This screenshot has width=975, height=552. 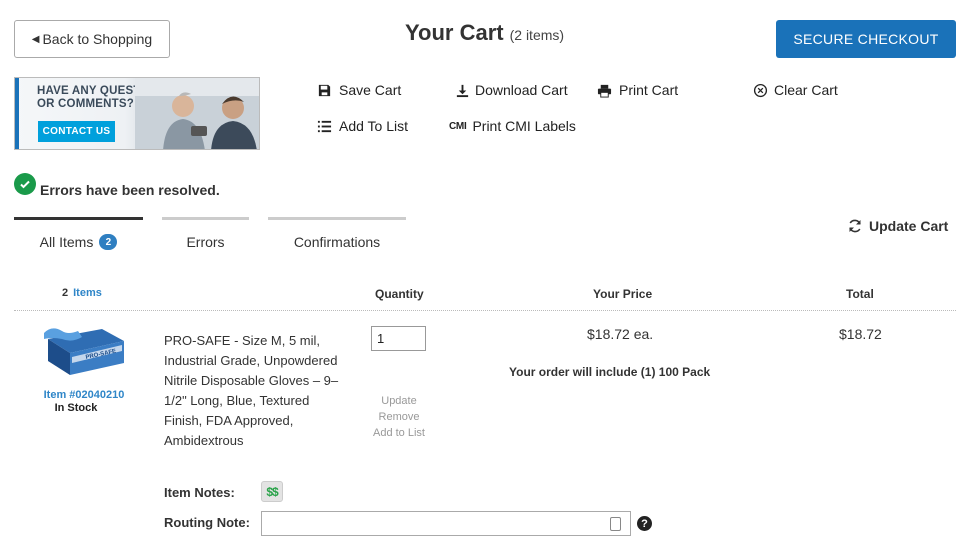 I want to click on items-count: 2 Items, so click(x=82, y=293).